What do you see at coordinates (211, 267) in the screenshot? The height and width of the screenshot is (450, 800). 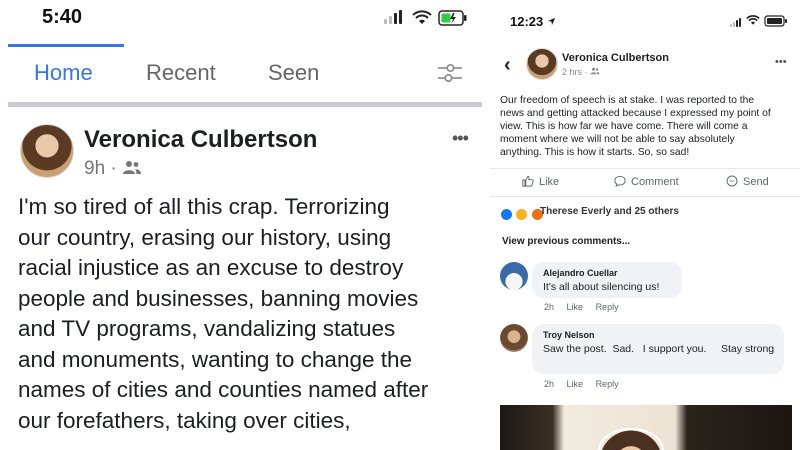 I see `post-text-line: racial injustice as an excuse to destroy` at bounding box center [211, 267].